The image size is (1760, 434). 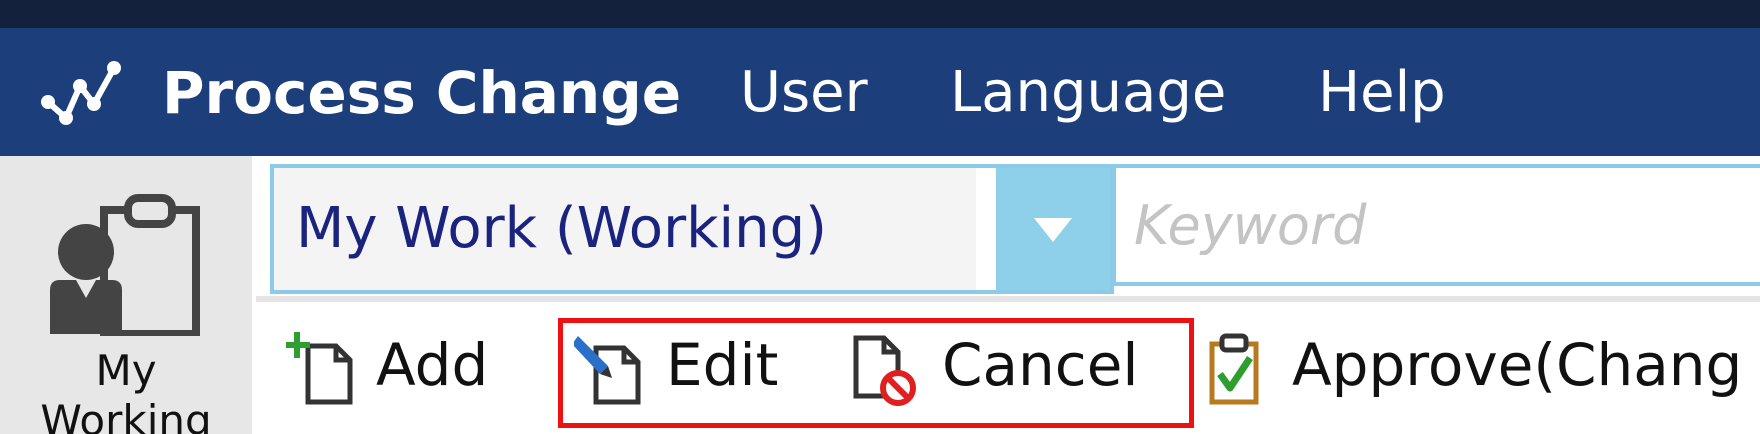 I want to click on cancel-button: Cancel, so click(x=998, y=368).